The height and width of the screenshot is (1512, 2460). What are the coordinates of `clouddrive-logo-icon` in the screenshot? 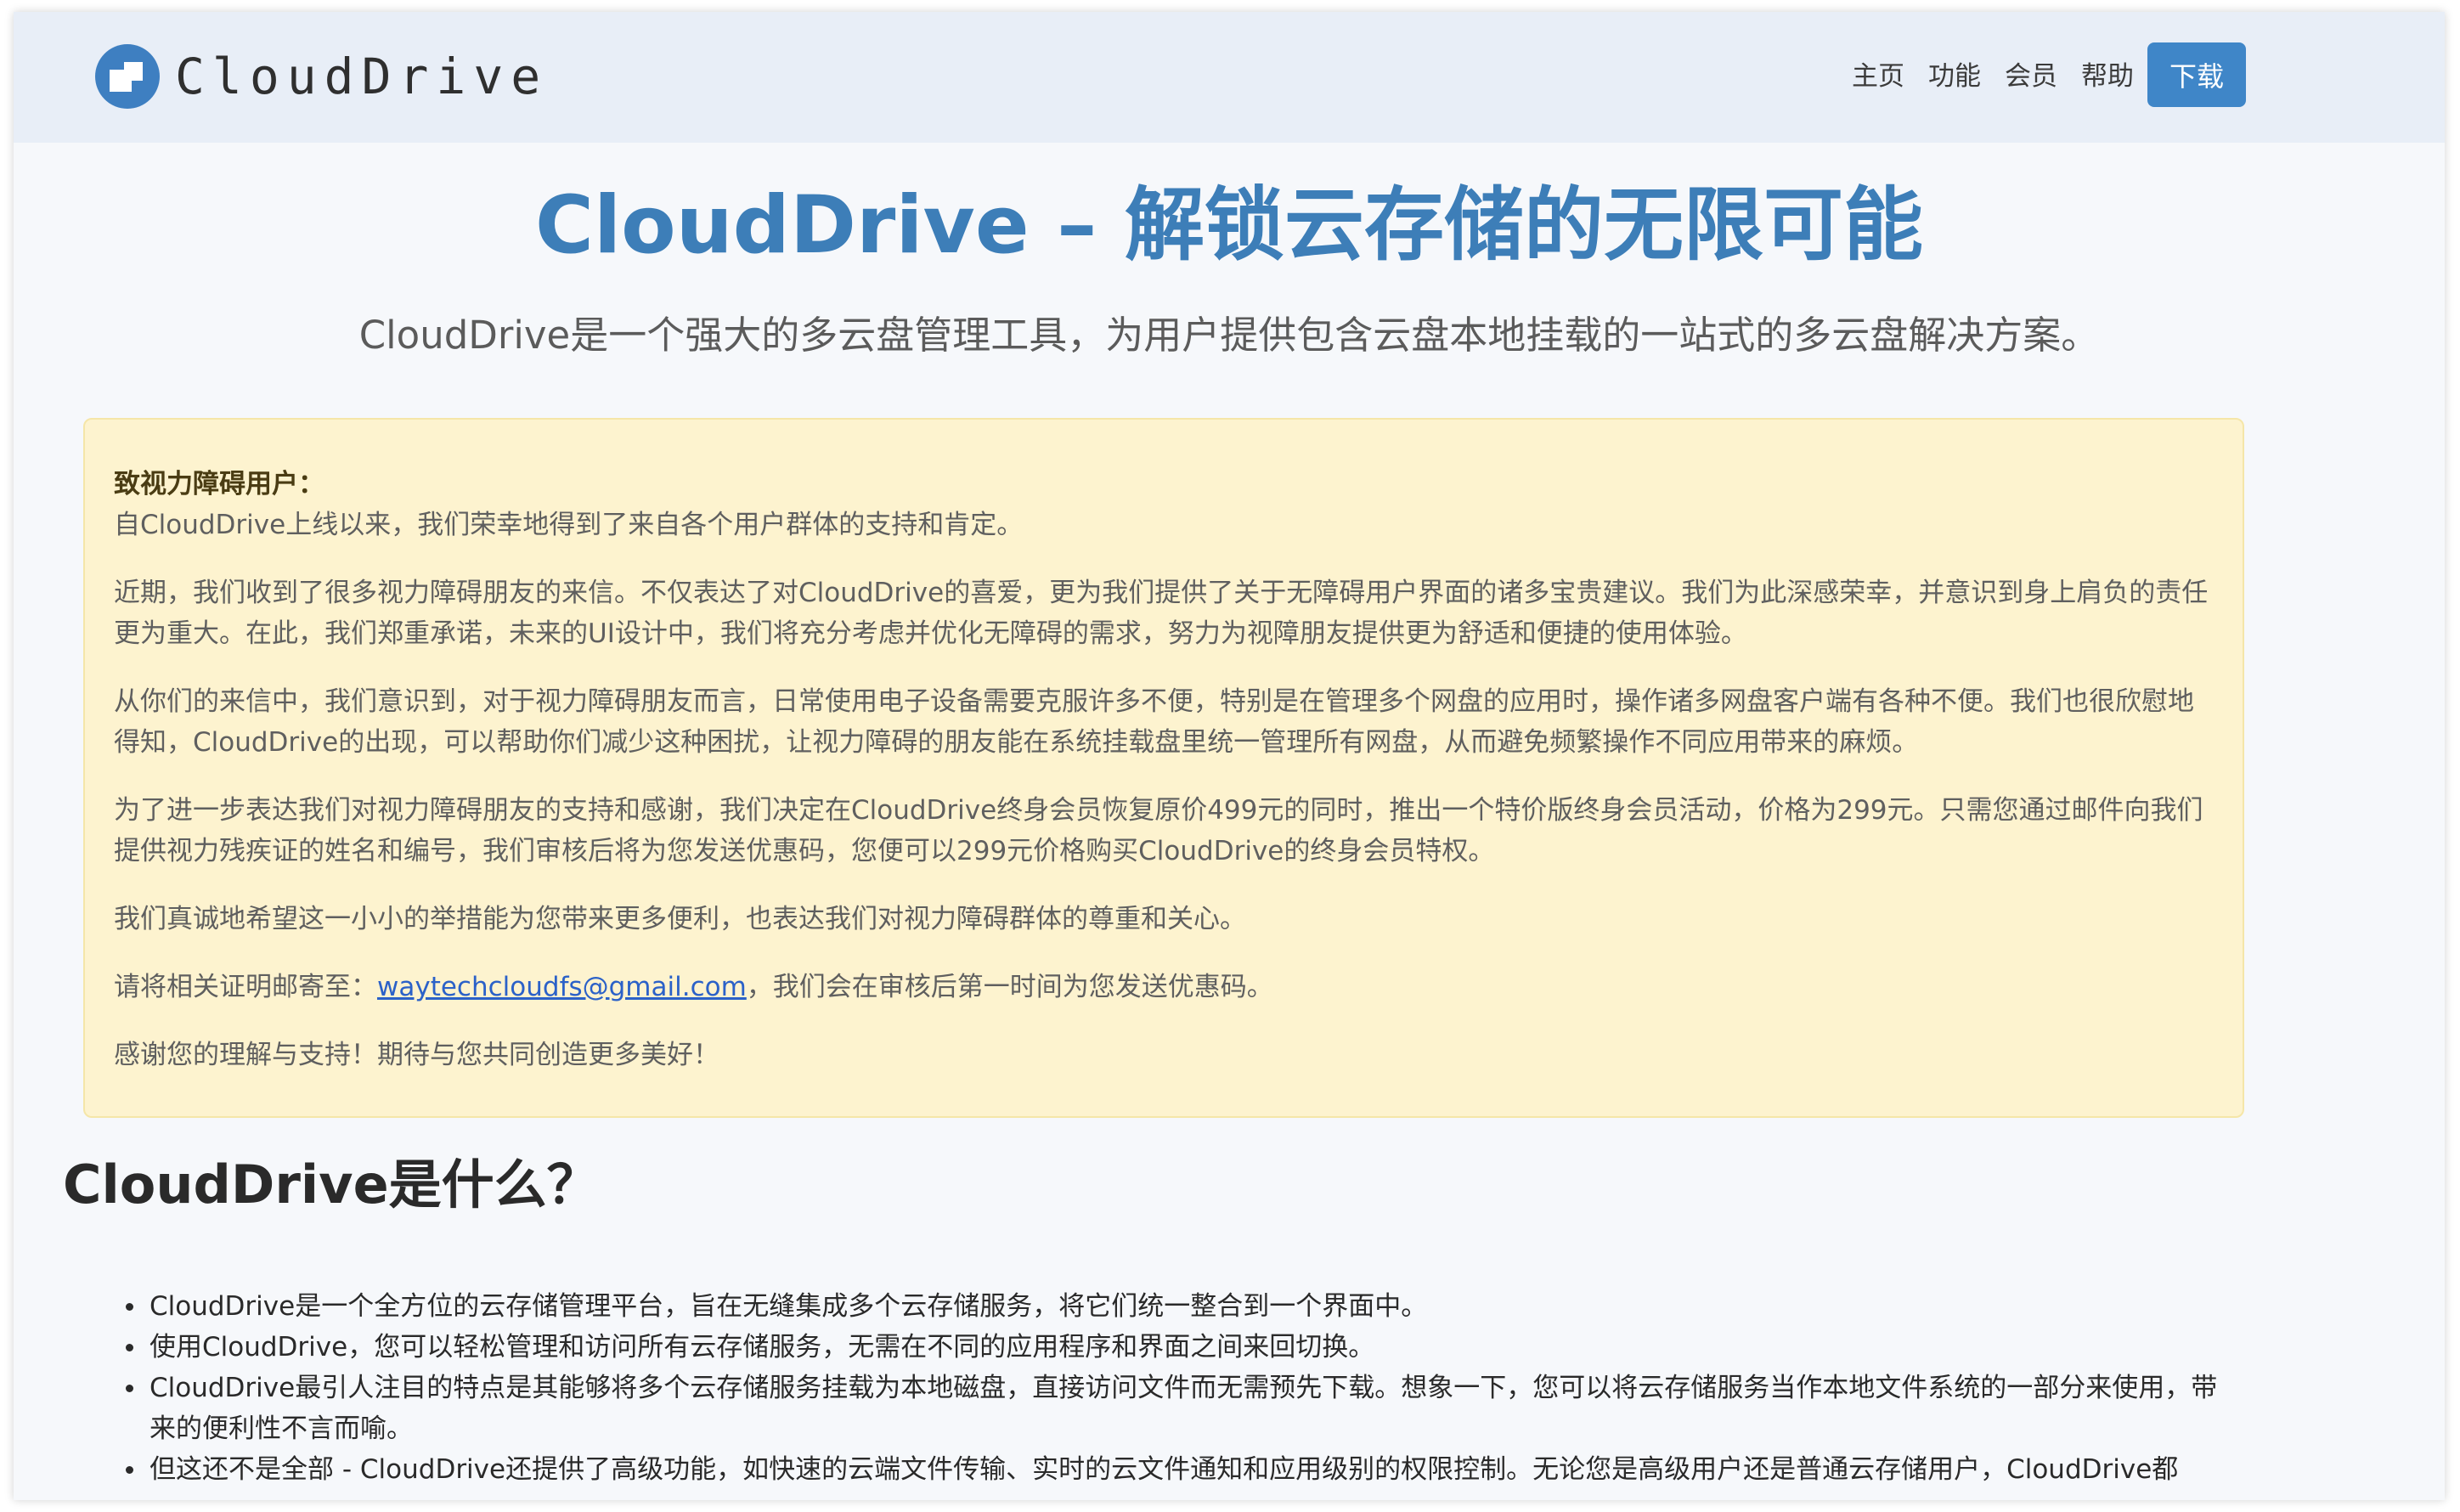 It's located at (127, 76).